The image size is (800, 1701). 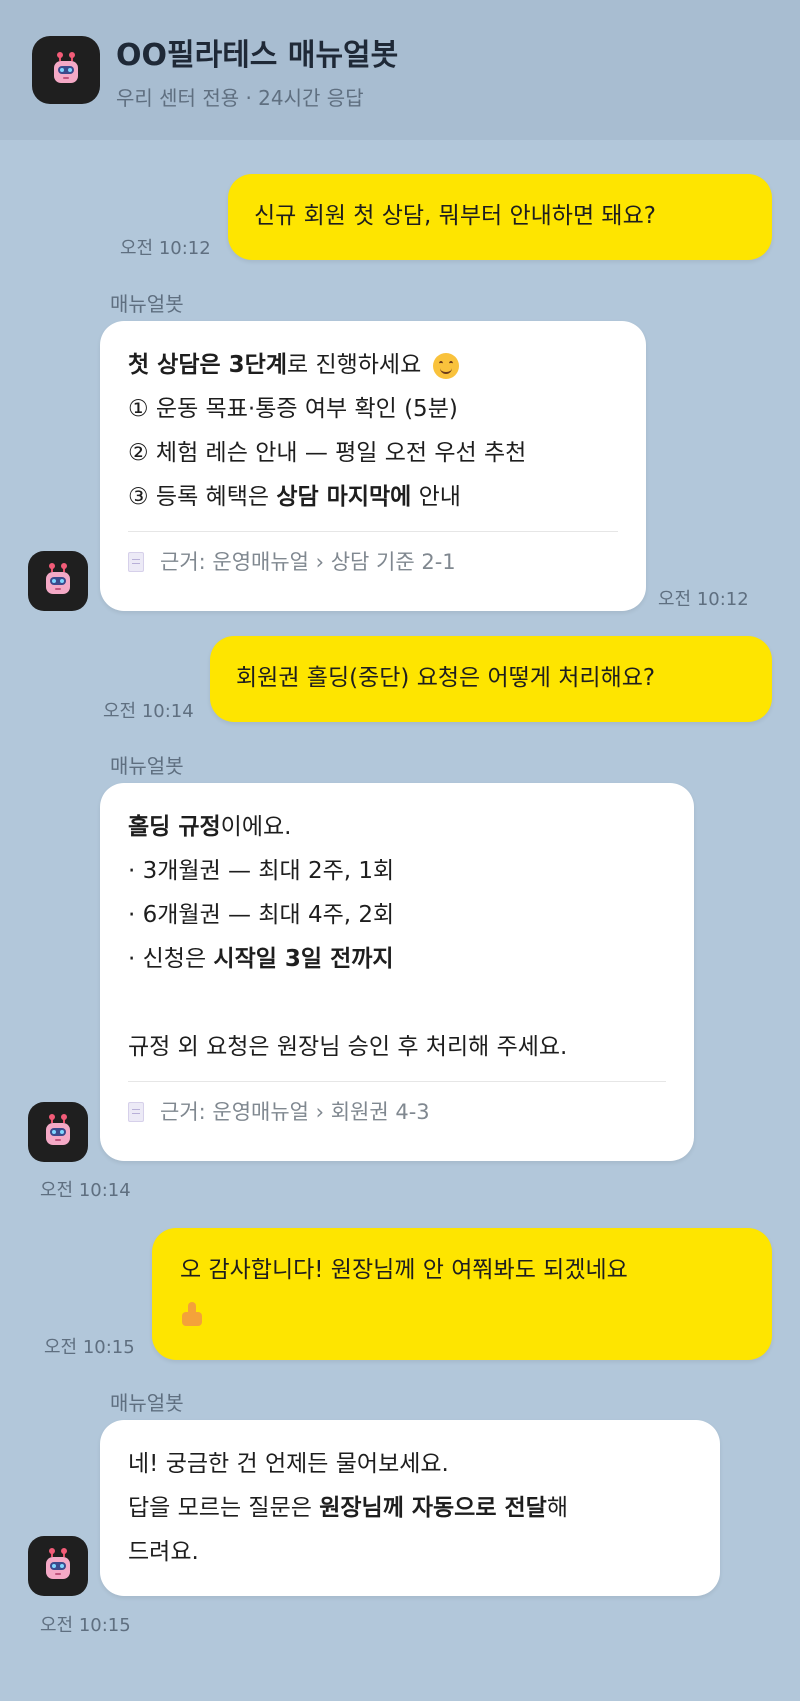 What do you see at coordinates (446, 365) in the screenshot?
I see `smiling-face-icon` at bounding box center [446, 365].